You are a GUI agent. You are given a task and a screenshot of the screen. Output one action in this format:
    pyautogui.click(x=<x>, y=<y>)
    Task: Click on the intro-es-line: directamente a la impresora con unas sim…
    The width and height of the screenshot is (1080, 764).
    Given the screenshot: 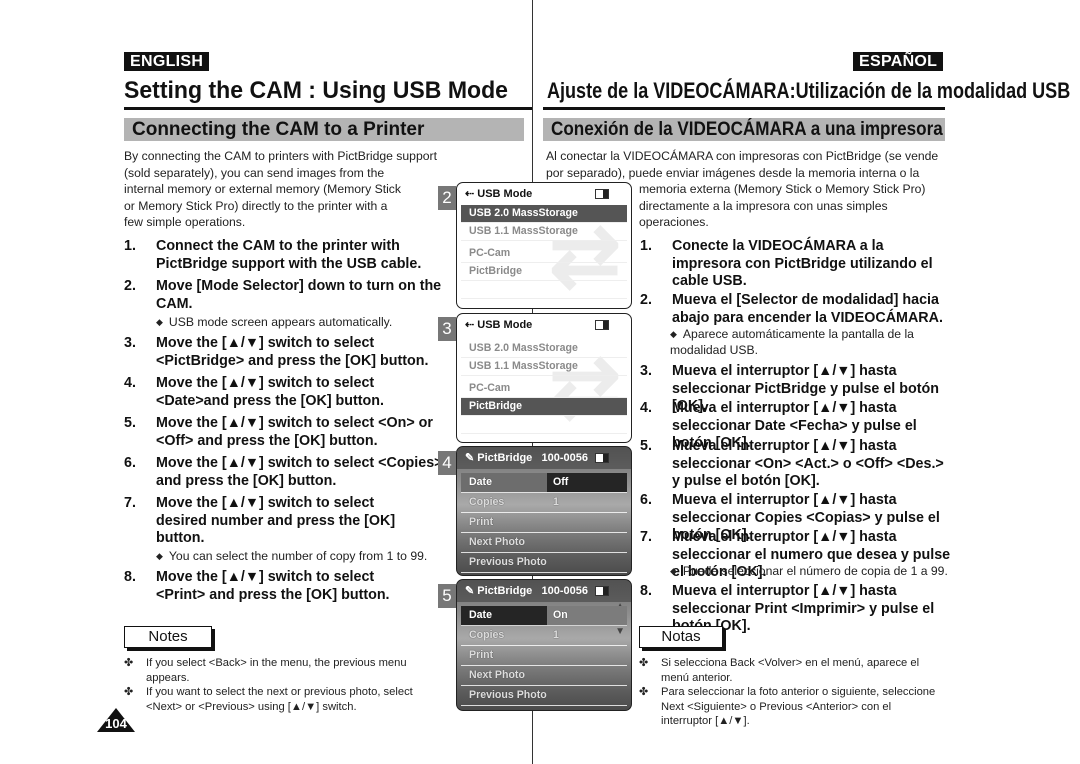 What is the action you would take?
    pyautogui.click(x=763, y=205)
    